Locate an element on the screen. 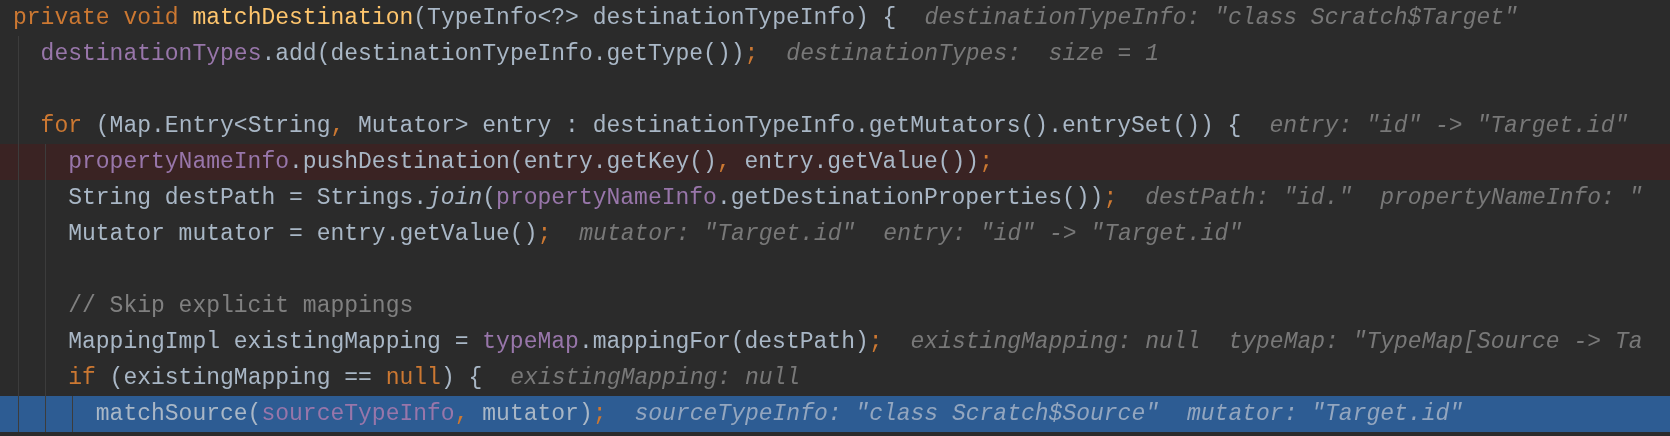 This screenshot has width=1670, height=436. code-line: for (Map.Entry<String, Mutator> entry : destinationTypeInfo.getMutators().entrySet()) { is located at coordinates (641, 126).